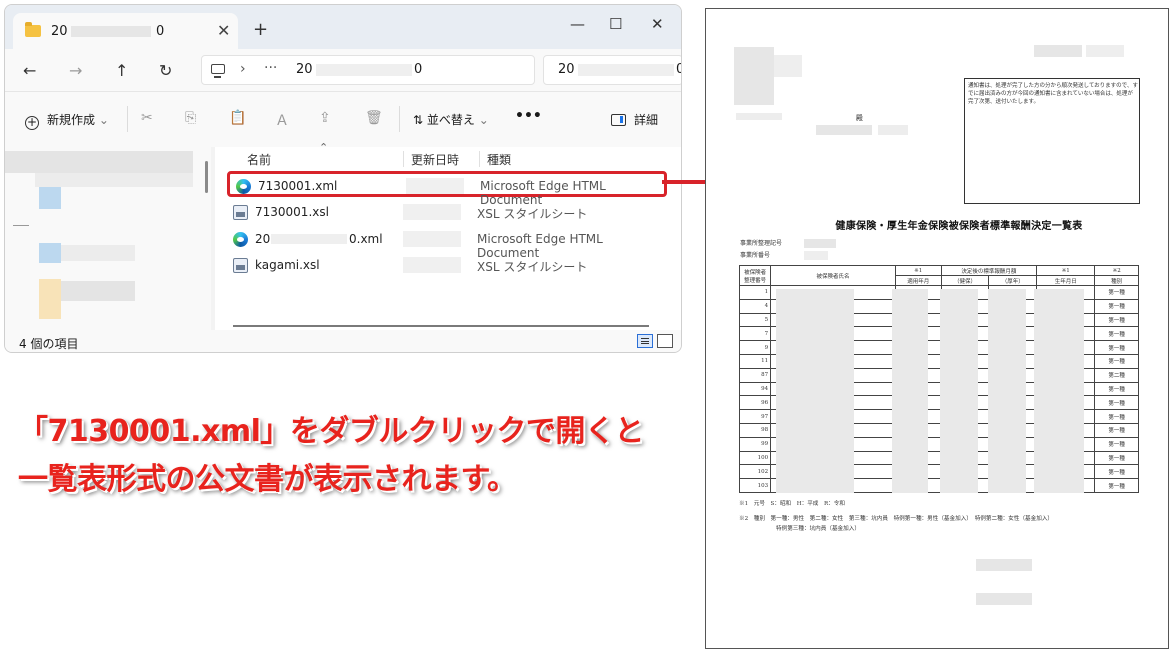 The height and width of the screenshot is (653, 1174). Describe the element at coordinates (435, 159) in the screenshot. I see `column-header-modified: 更新日時` at that location.